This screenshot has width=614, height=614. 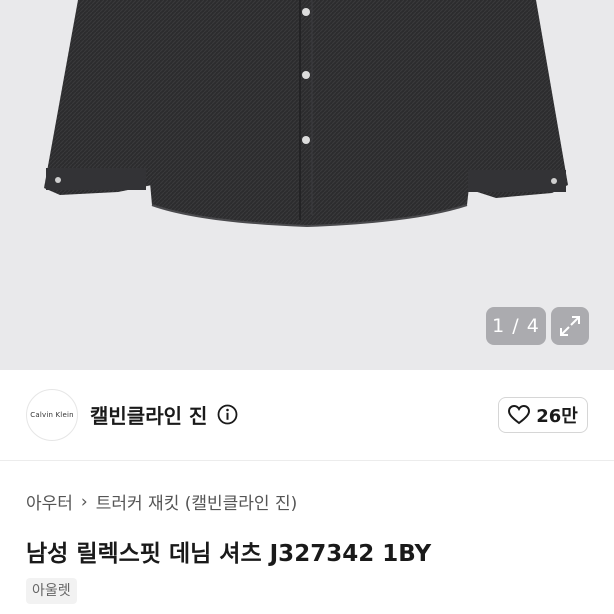 I want to click on shop-name: 캘빈클라인 진, so click(x=148, y=414).